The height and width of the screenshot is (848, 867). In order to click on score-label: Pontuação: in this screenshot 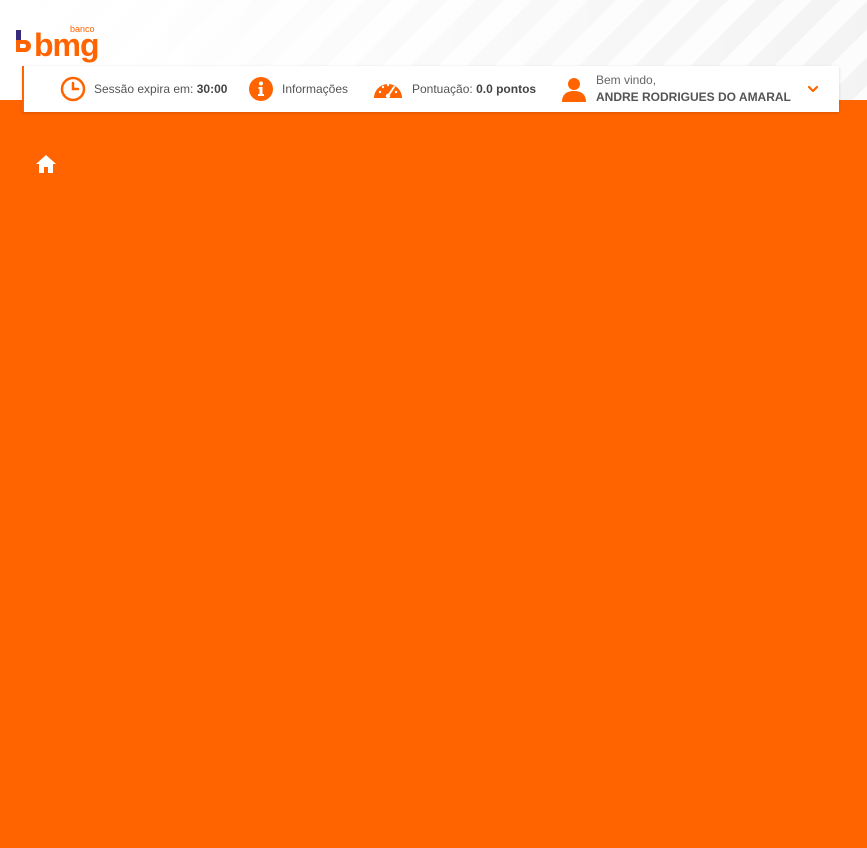, I will do `click(442, 89)`.